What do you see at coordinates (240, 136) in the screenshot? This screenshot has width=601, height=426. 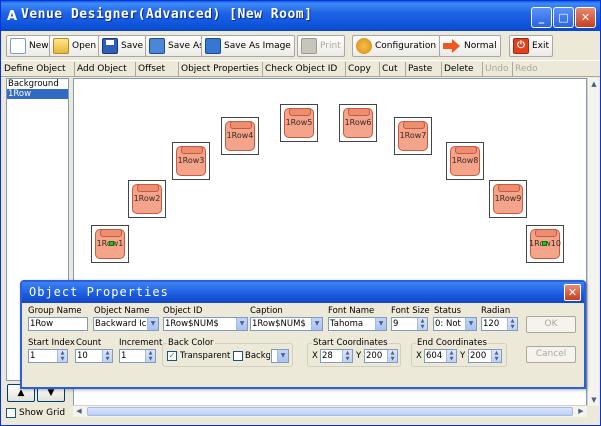 I see `seat-object: 1Row4` at bounding box center [240, 136].